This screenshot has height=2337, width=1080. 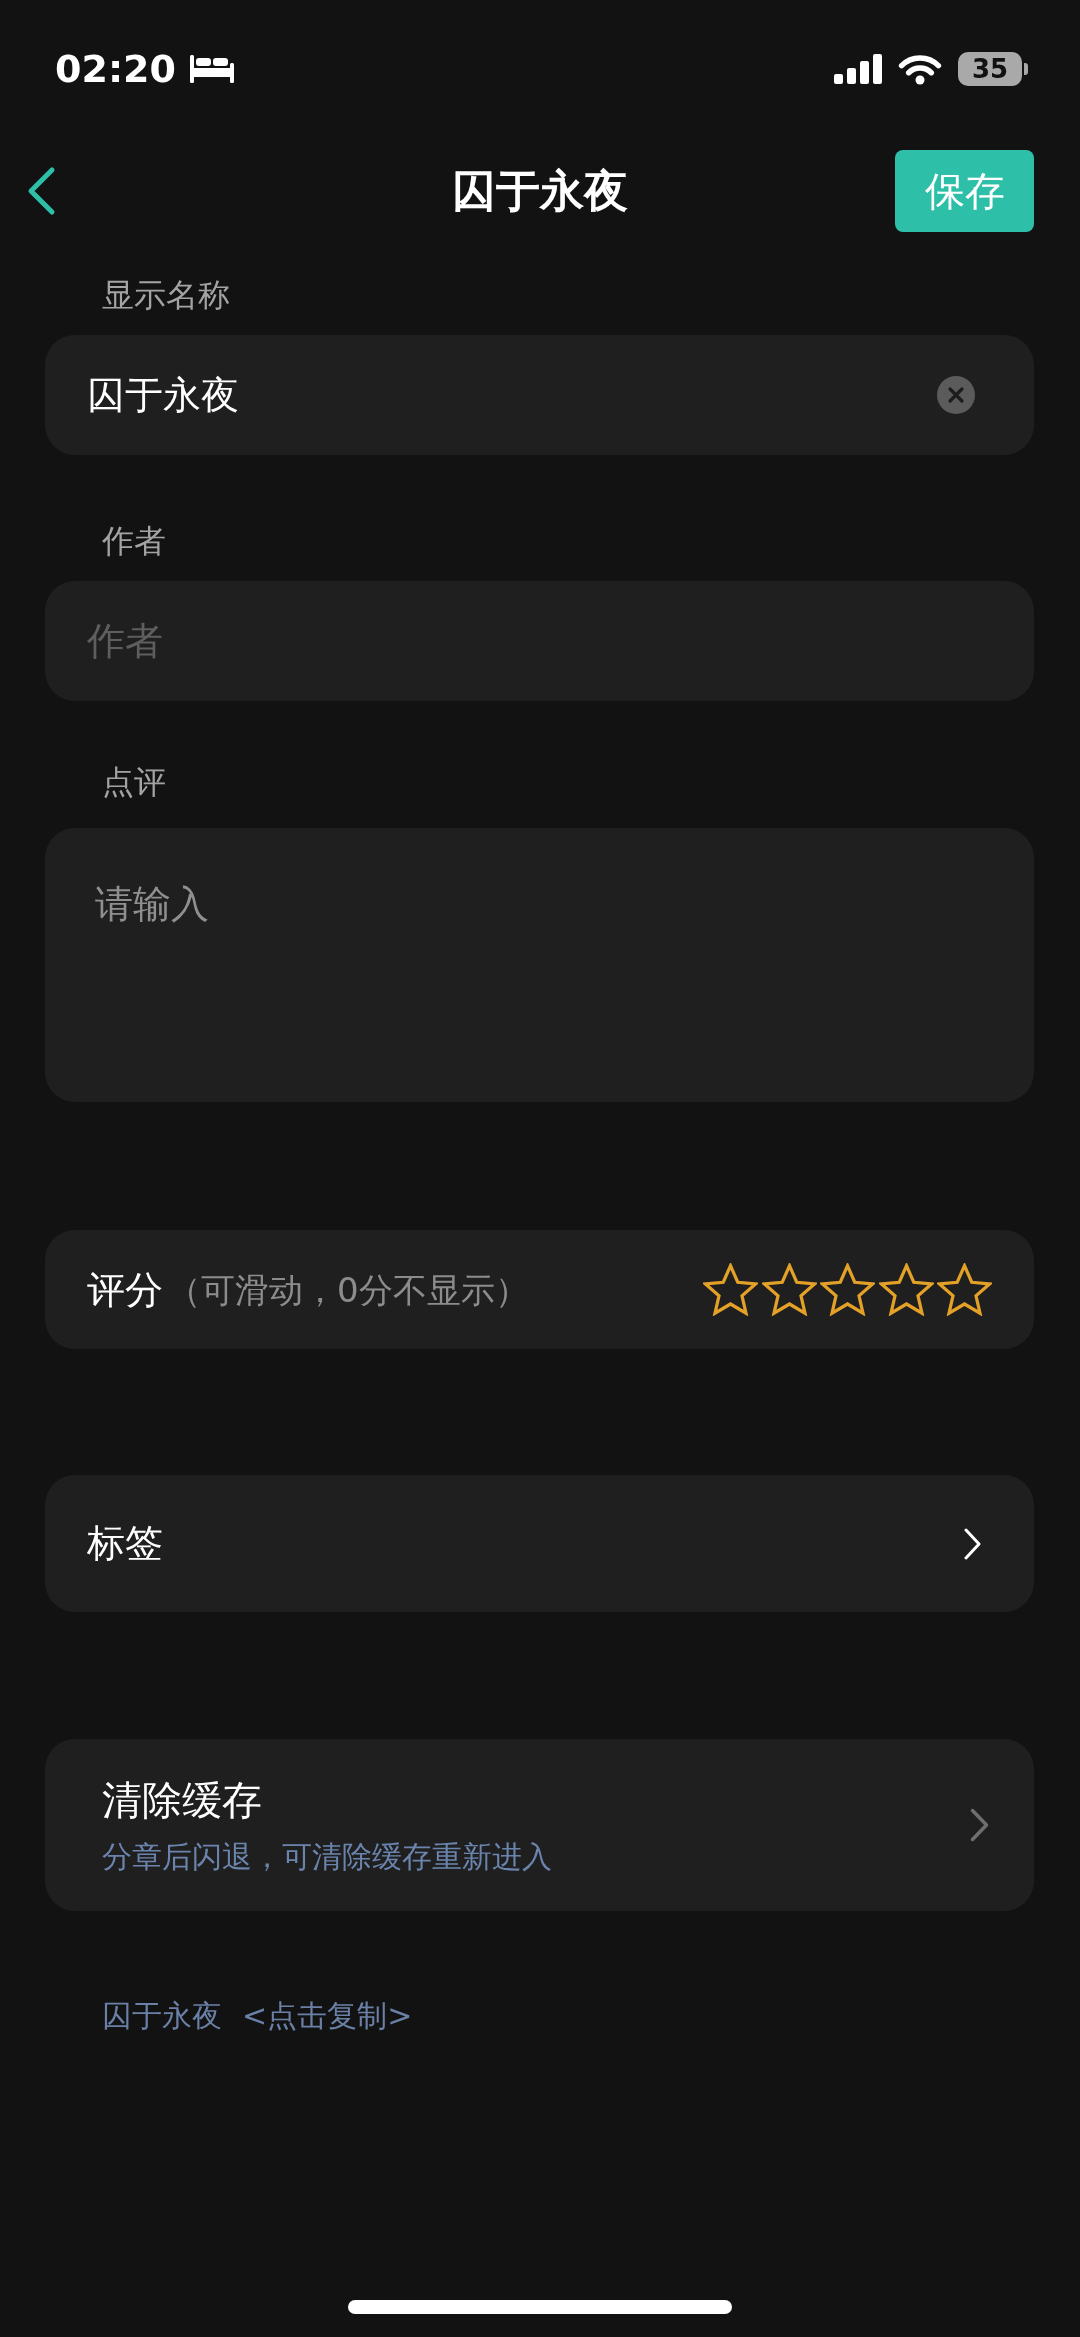 I want to click on battery-indicator: 35, so click(x=993, y=69).